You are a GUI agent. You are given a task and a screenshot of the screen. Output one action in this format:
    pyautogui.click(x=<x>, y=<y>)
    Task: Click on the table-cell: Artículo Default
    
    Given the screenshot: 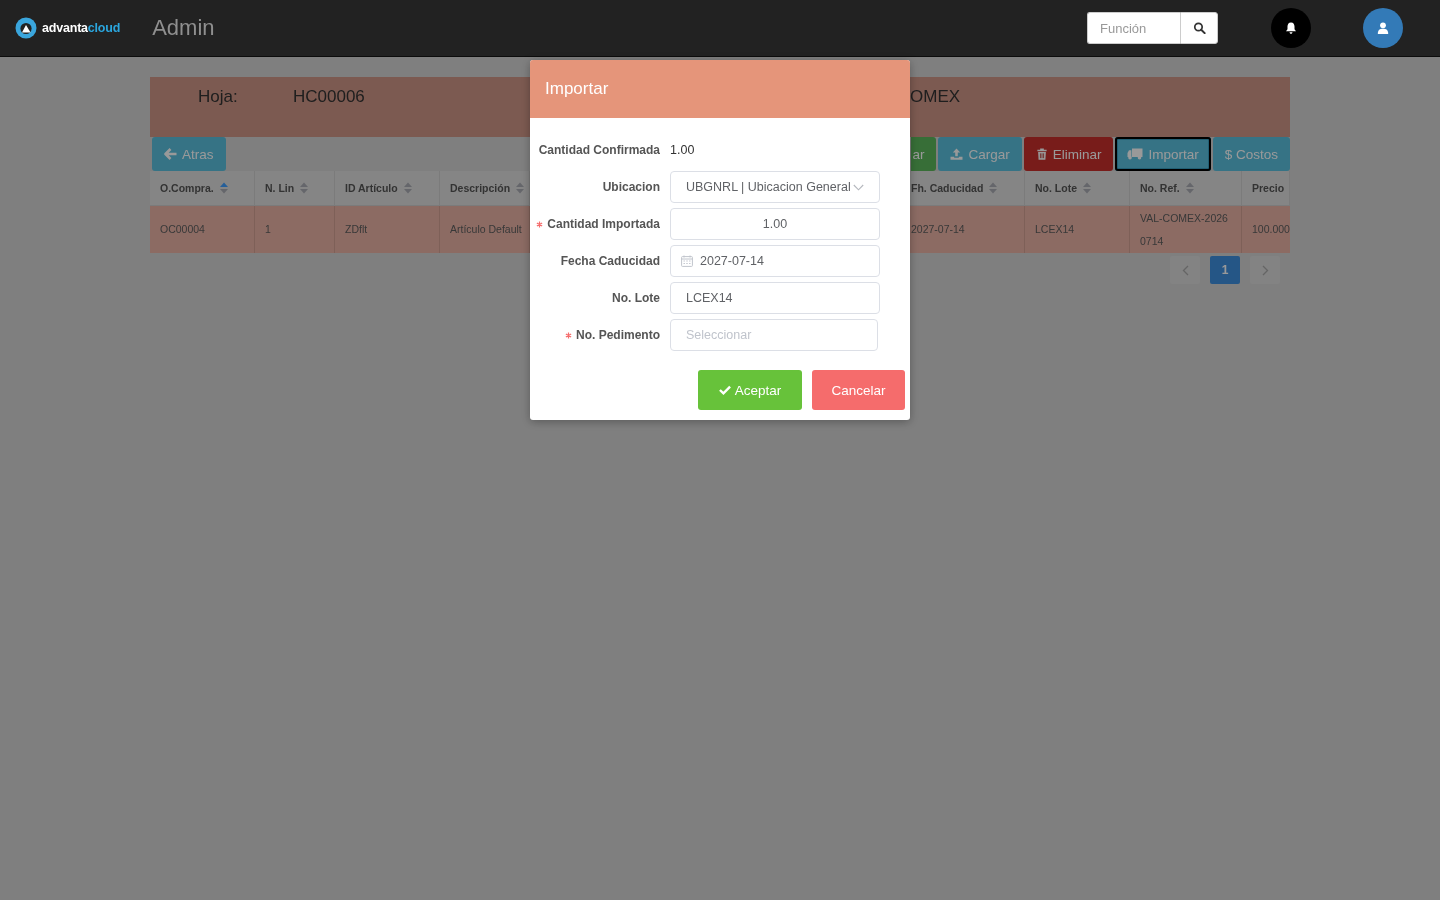 What is the action you would take?
    pyautogui.click(x=485, y=229)
    